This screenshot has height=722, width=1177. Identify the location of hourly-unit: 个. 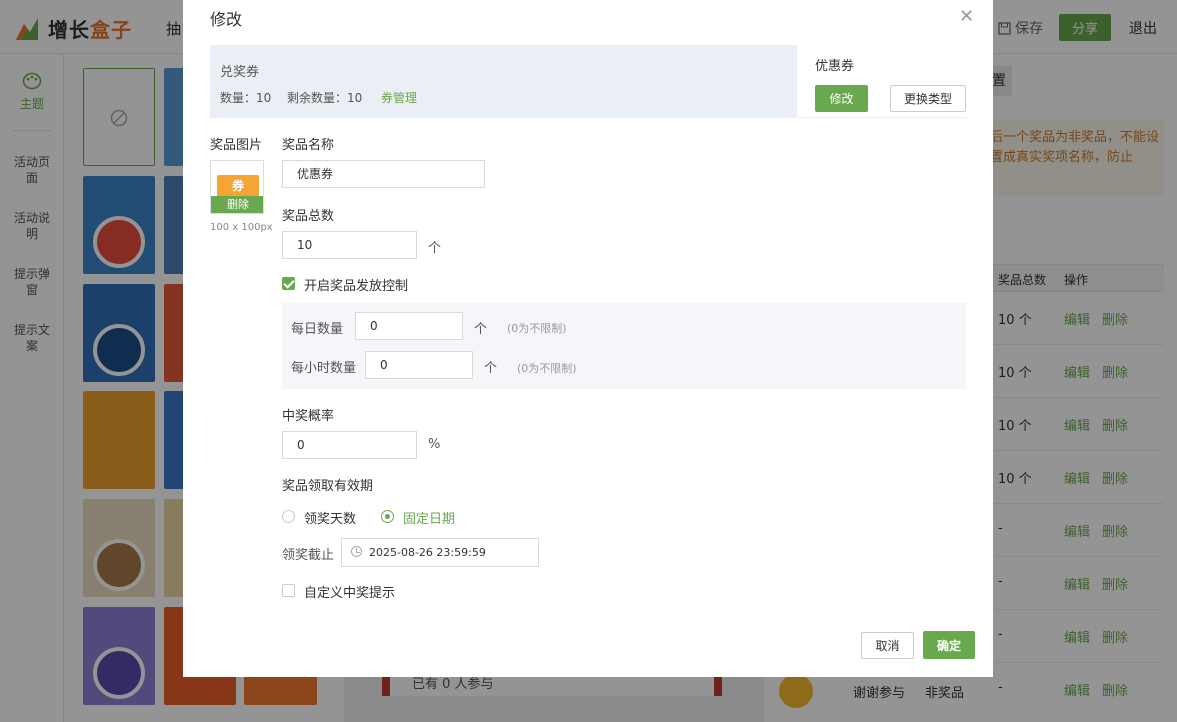
(491, 368).